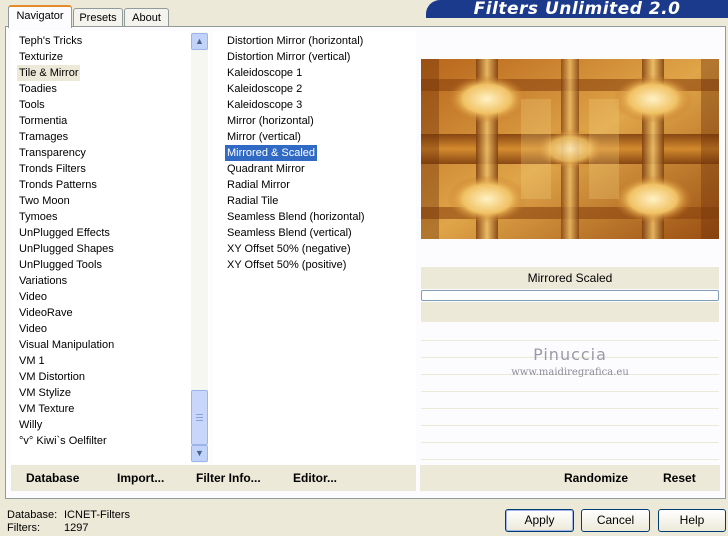 The height and width of the screenshot is (536, 728). What do you see at coordinates (615, 520) in the screenshot?
I see `cancel-button: Cancel` at bounding box center [615, 520].